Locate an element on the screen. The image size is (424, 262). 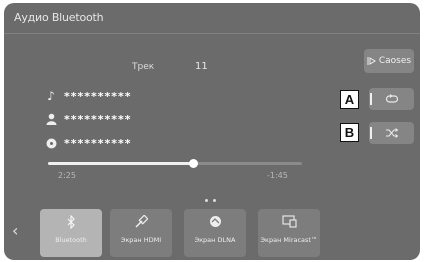
shuffle-button is located at coordinates (391, 133).